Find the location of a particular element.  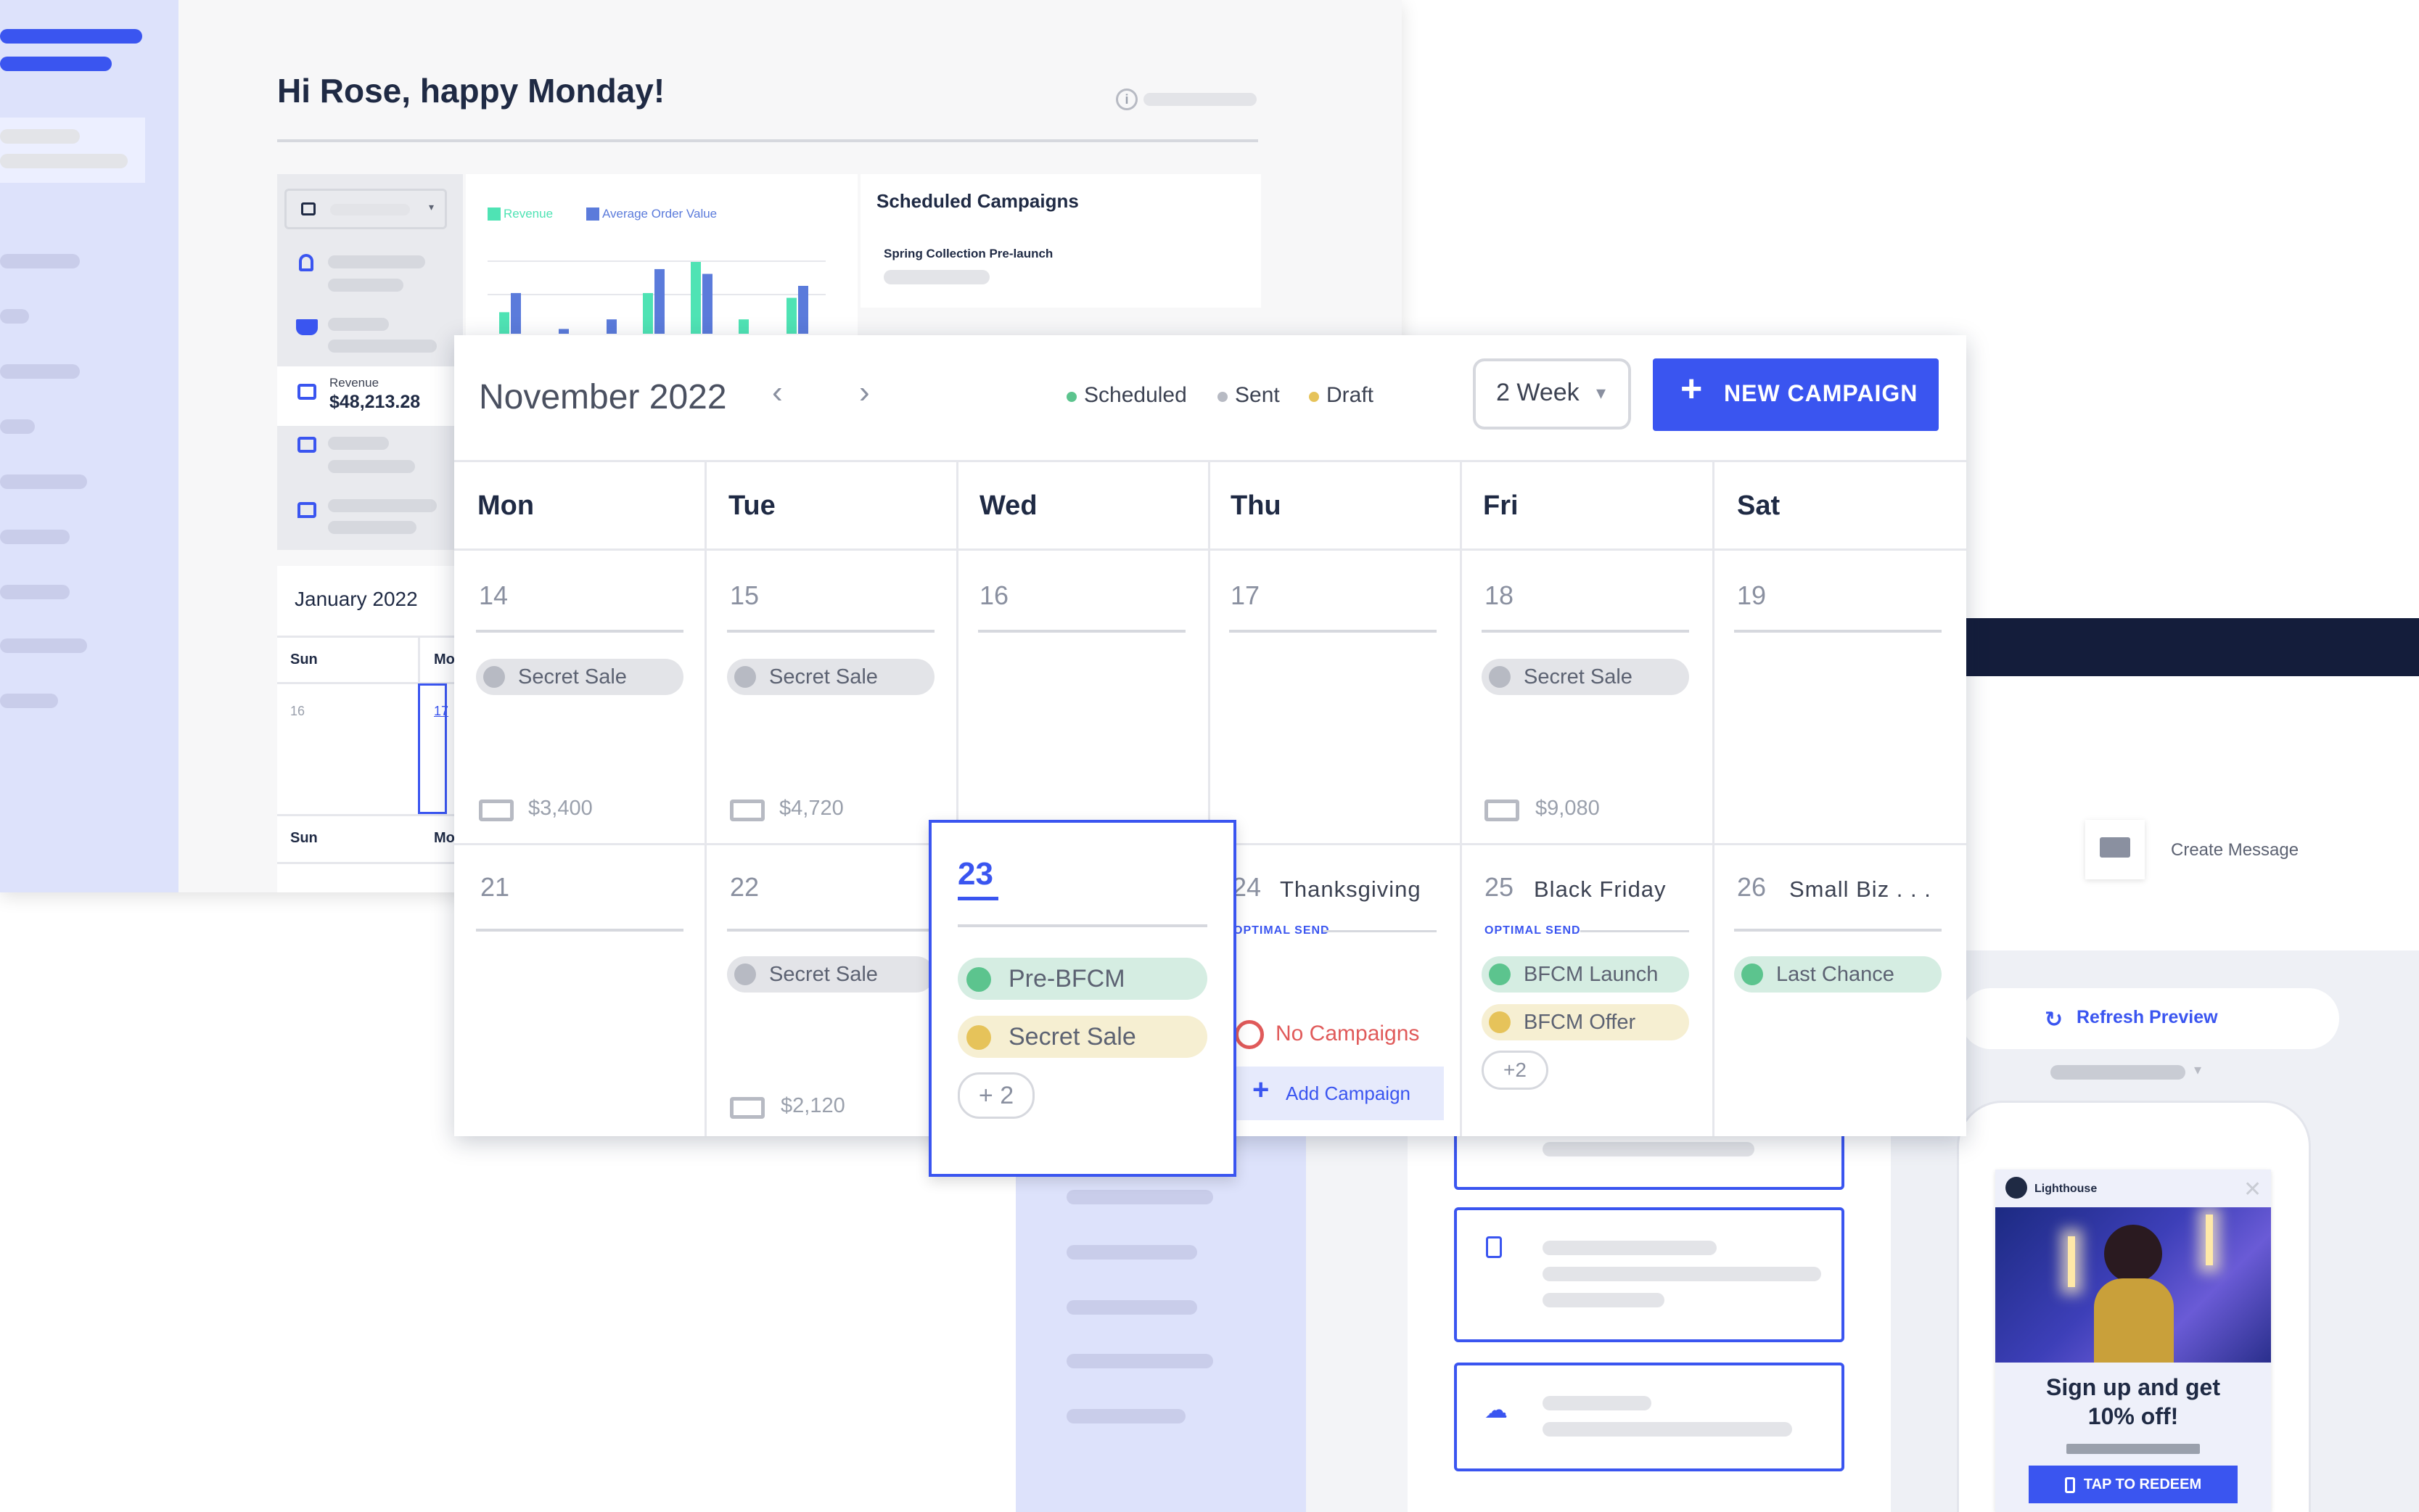

no-campaigns-icon is located at coordinates (1249, 1034).